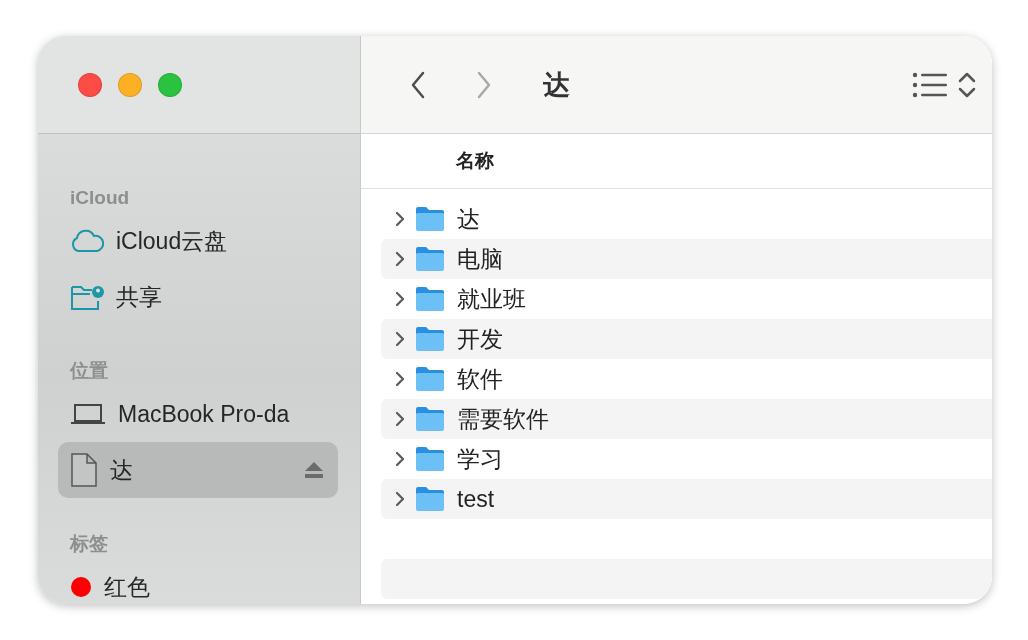 This screenshot has width=1028, height=640. Describe the element at coordinates (198, 470) in the screenshot. I see `sidebar-item: 达` at that location.